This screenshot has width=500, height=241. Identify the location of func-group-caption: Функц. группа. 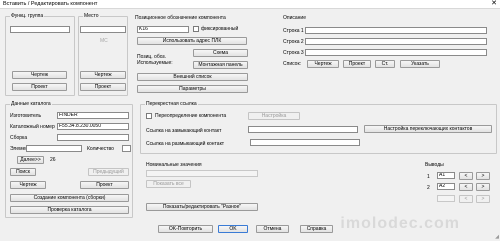
(27, 16).